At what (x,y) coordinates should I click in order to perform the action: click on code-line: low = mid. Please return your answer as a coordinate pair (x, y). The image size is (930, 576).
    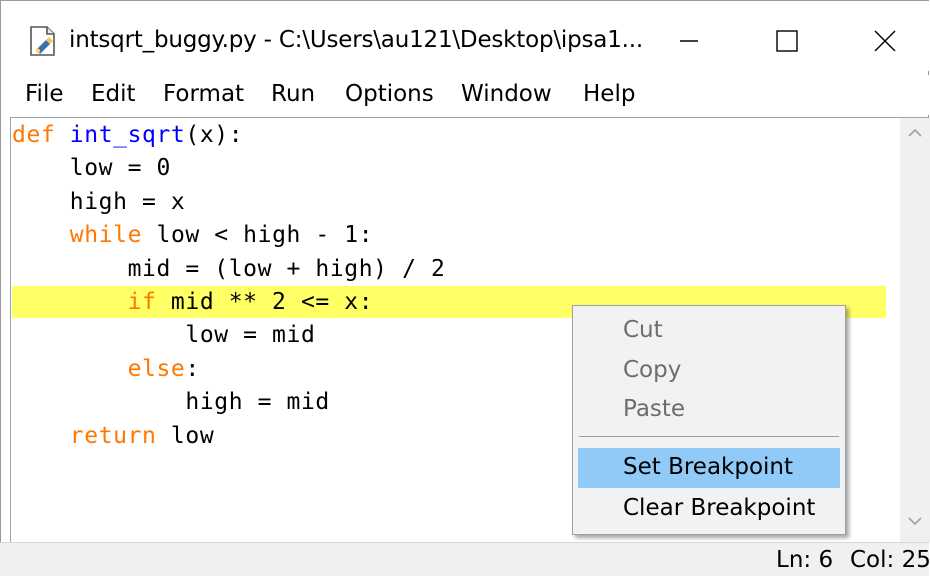
    Looking at the image, I should click on (163, 335).